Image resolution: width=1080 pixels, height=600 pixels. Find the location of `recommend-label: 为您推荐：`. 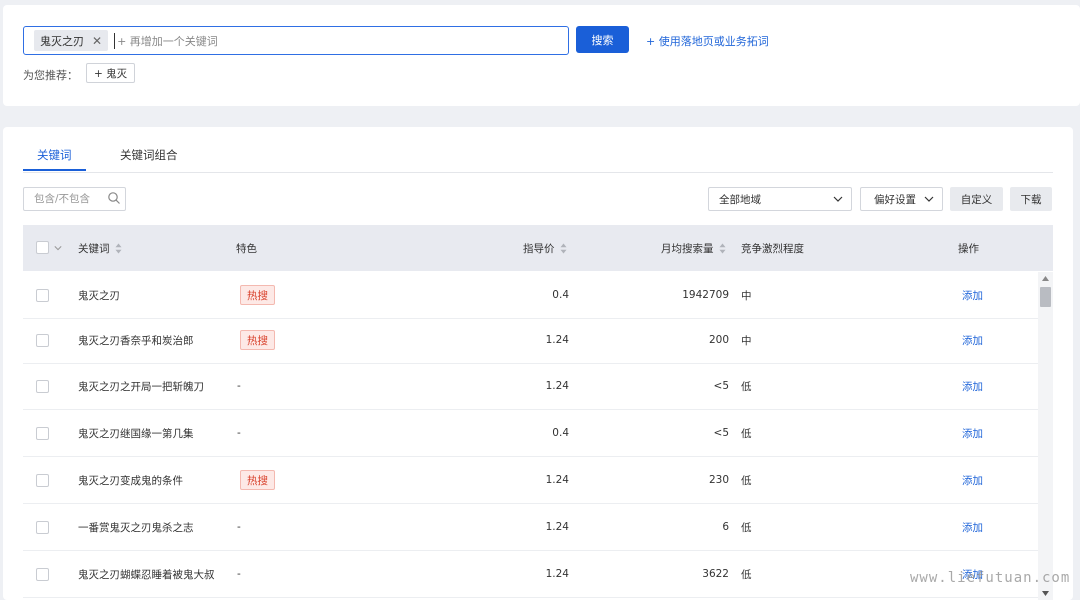

recommend-label: 为您推荐： is located at coordinates (50, 75).